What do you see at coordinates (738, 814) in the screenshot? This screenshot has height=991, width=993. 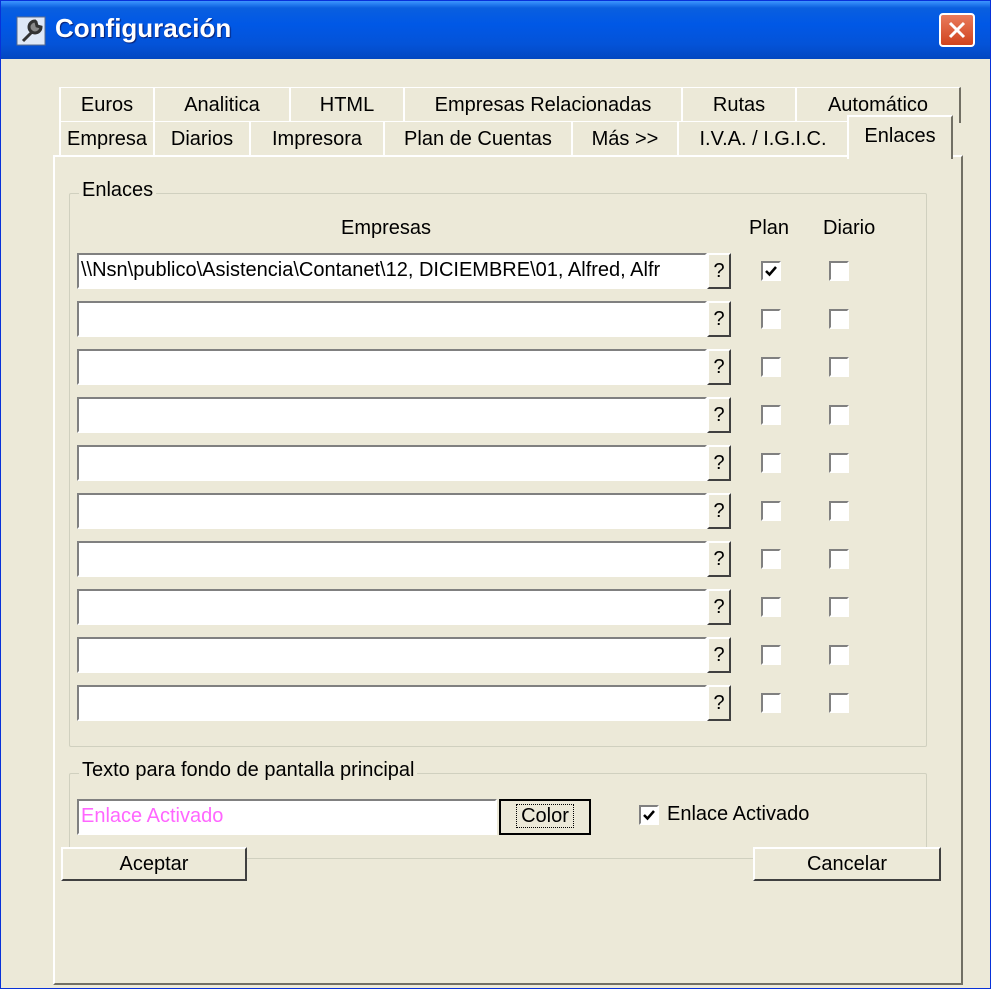 I see `enlace-activado-label: Enlace Activado` at bounding box center [738, 814].